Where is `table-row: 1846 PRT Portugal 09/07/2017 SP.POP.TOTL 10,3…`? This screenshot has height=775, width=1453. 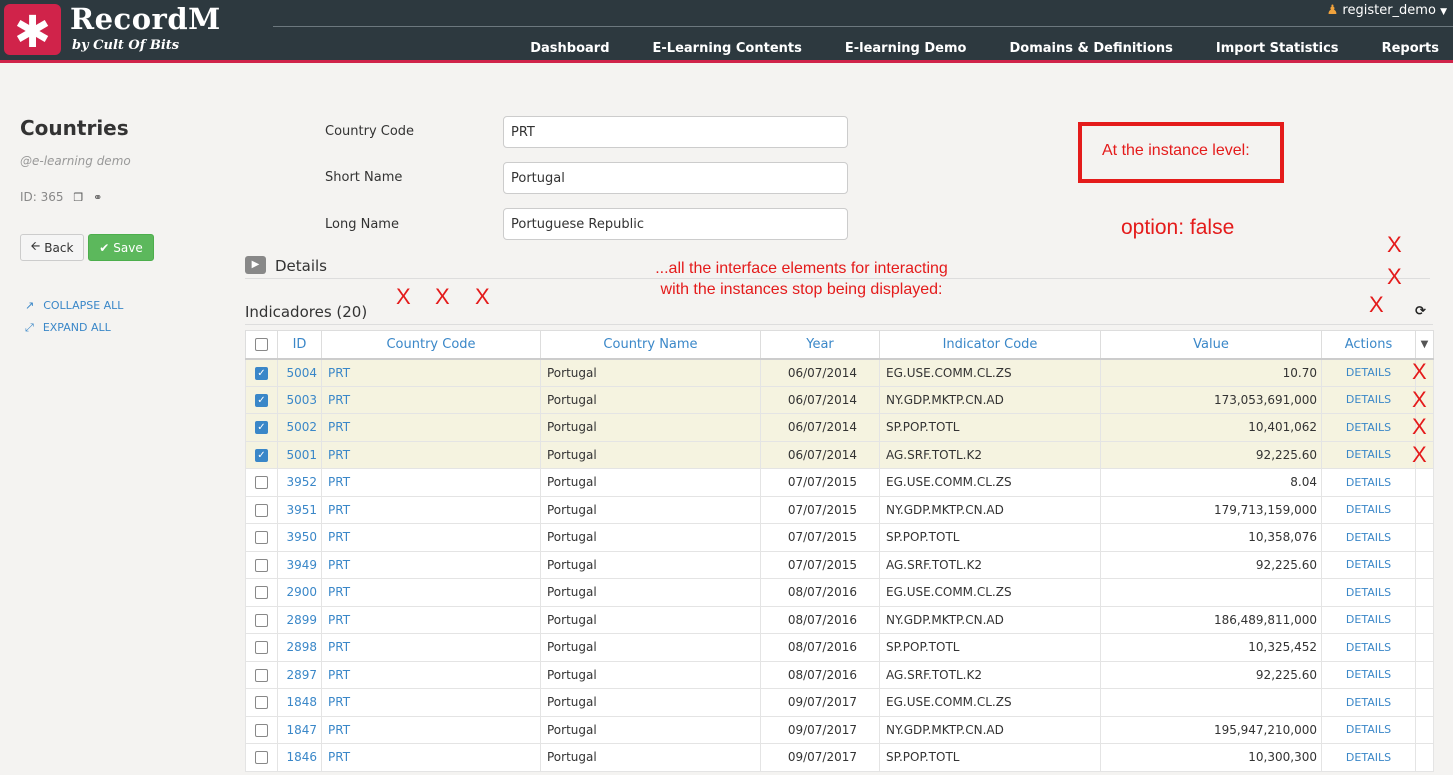 table-row: 1846 PRT Portugal 09/07/2017 SP.POP.TOTL 10,3… is located at coordinates (839, 757).